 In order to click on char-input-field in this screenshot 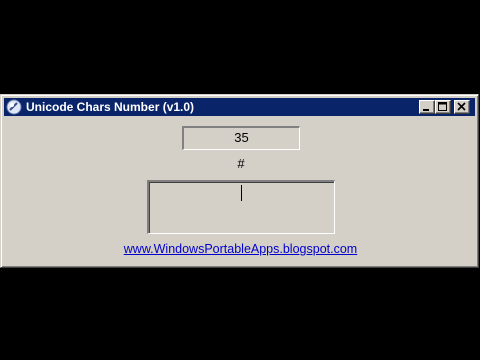, I will do `click(241, 207)`.